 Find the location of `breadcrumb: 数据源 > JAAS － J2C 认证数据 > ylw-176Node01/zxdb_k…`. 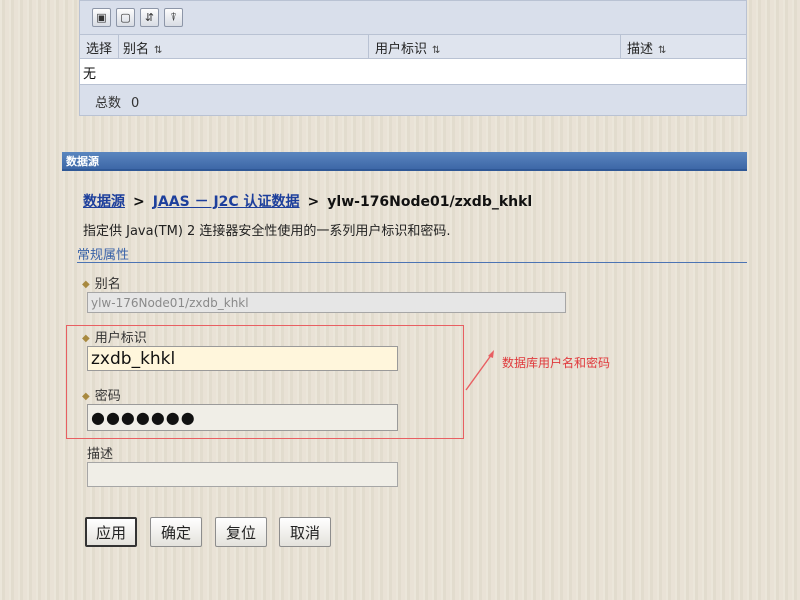

breadcrumb: 数据源 > JAAS － J2C 认证数据 > ylw-176Node01/zxdb_k… is located at coordinates (307, 201).